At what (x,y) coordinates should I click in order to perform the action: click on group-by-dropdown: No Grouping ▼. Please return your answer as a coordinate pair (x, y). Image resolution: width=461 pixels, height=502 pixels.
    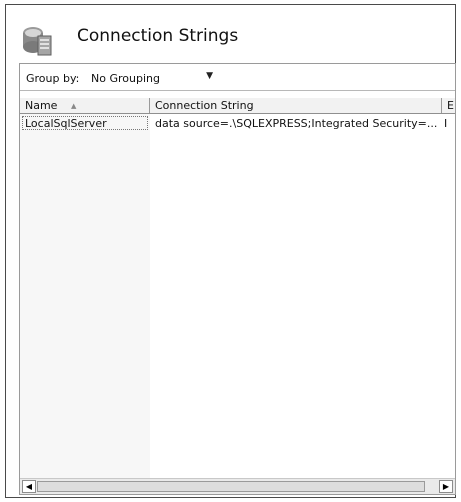
    Looking at the image, I should click on (153, 78).